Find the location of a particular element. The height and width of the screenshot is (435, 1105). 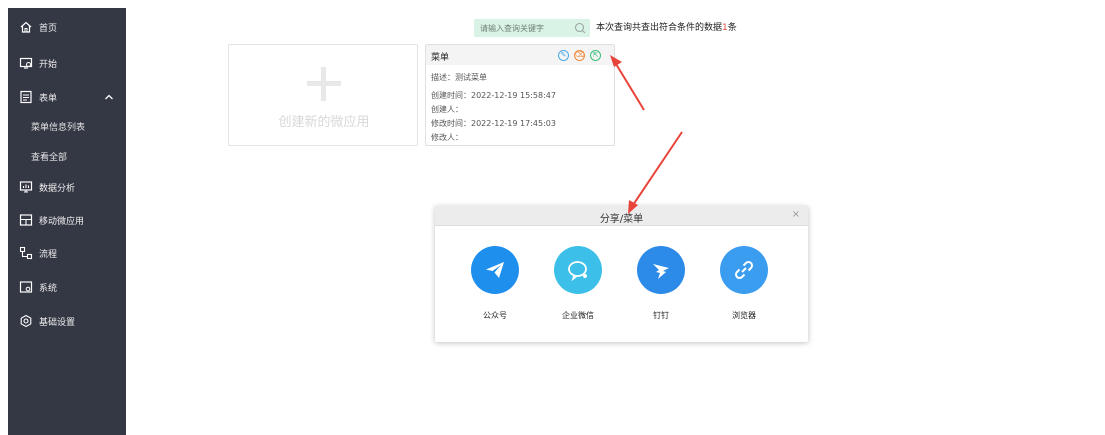

wecom-icon is located at coordinates (578, 270).